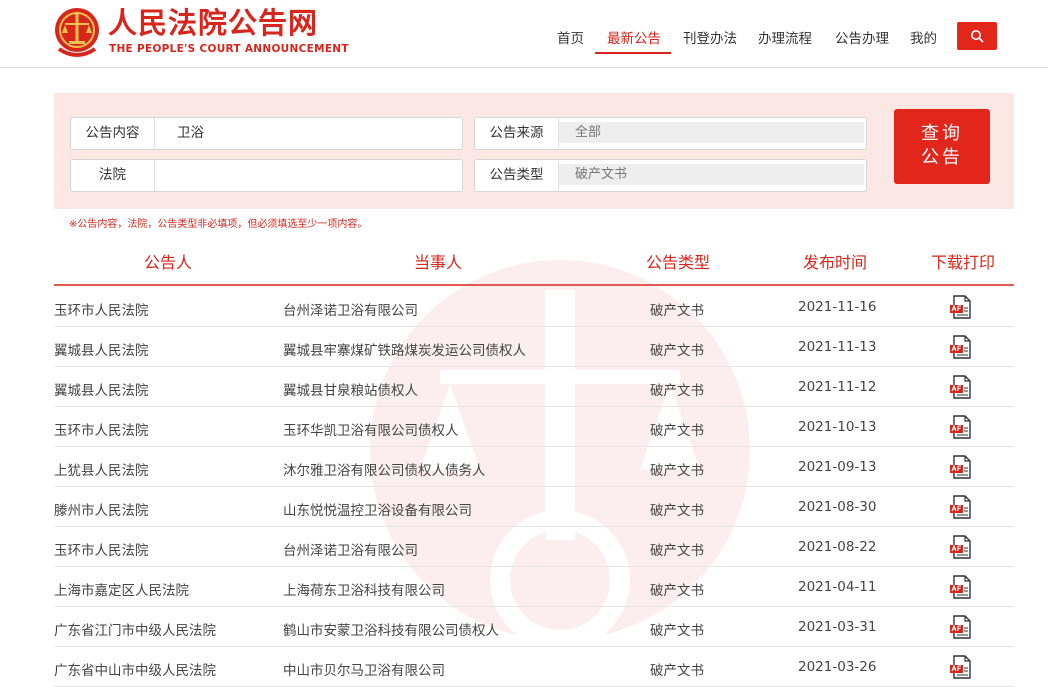 This screenshot has height=687, width=1048. I want to click on cell-party: 中山市贝尔马卫浴有限公司, so click(364, 669).